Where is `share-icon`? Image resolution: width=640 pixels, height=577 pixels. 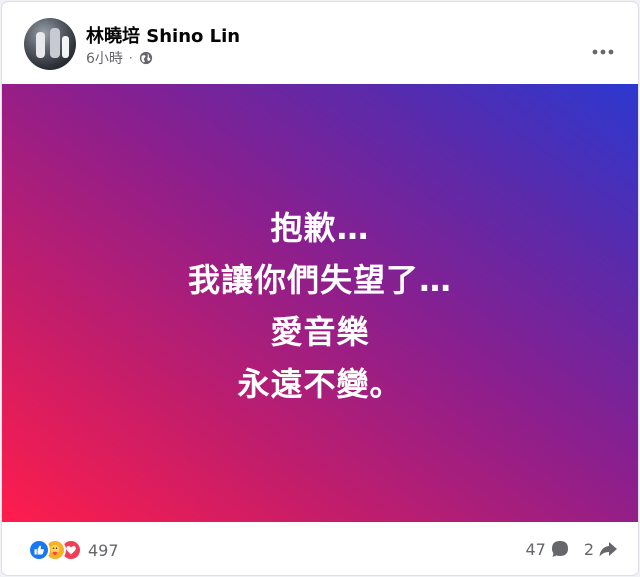 share-icon is located at coordinates (608, 549).